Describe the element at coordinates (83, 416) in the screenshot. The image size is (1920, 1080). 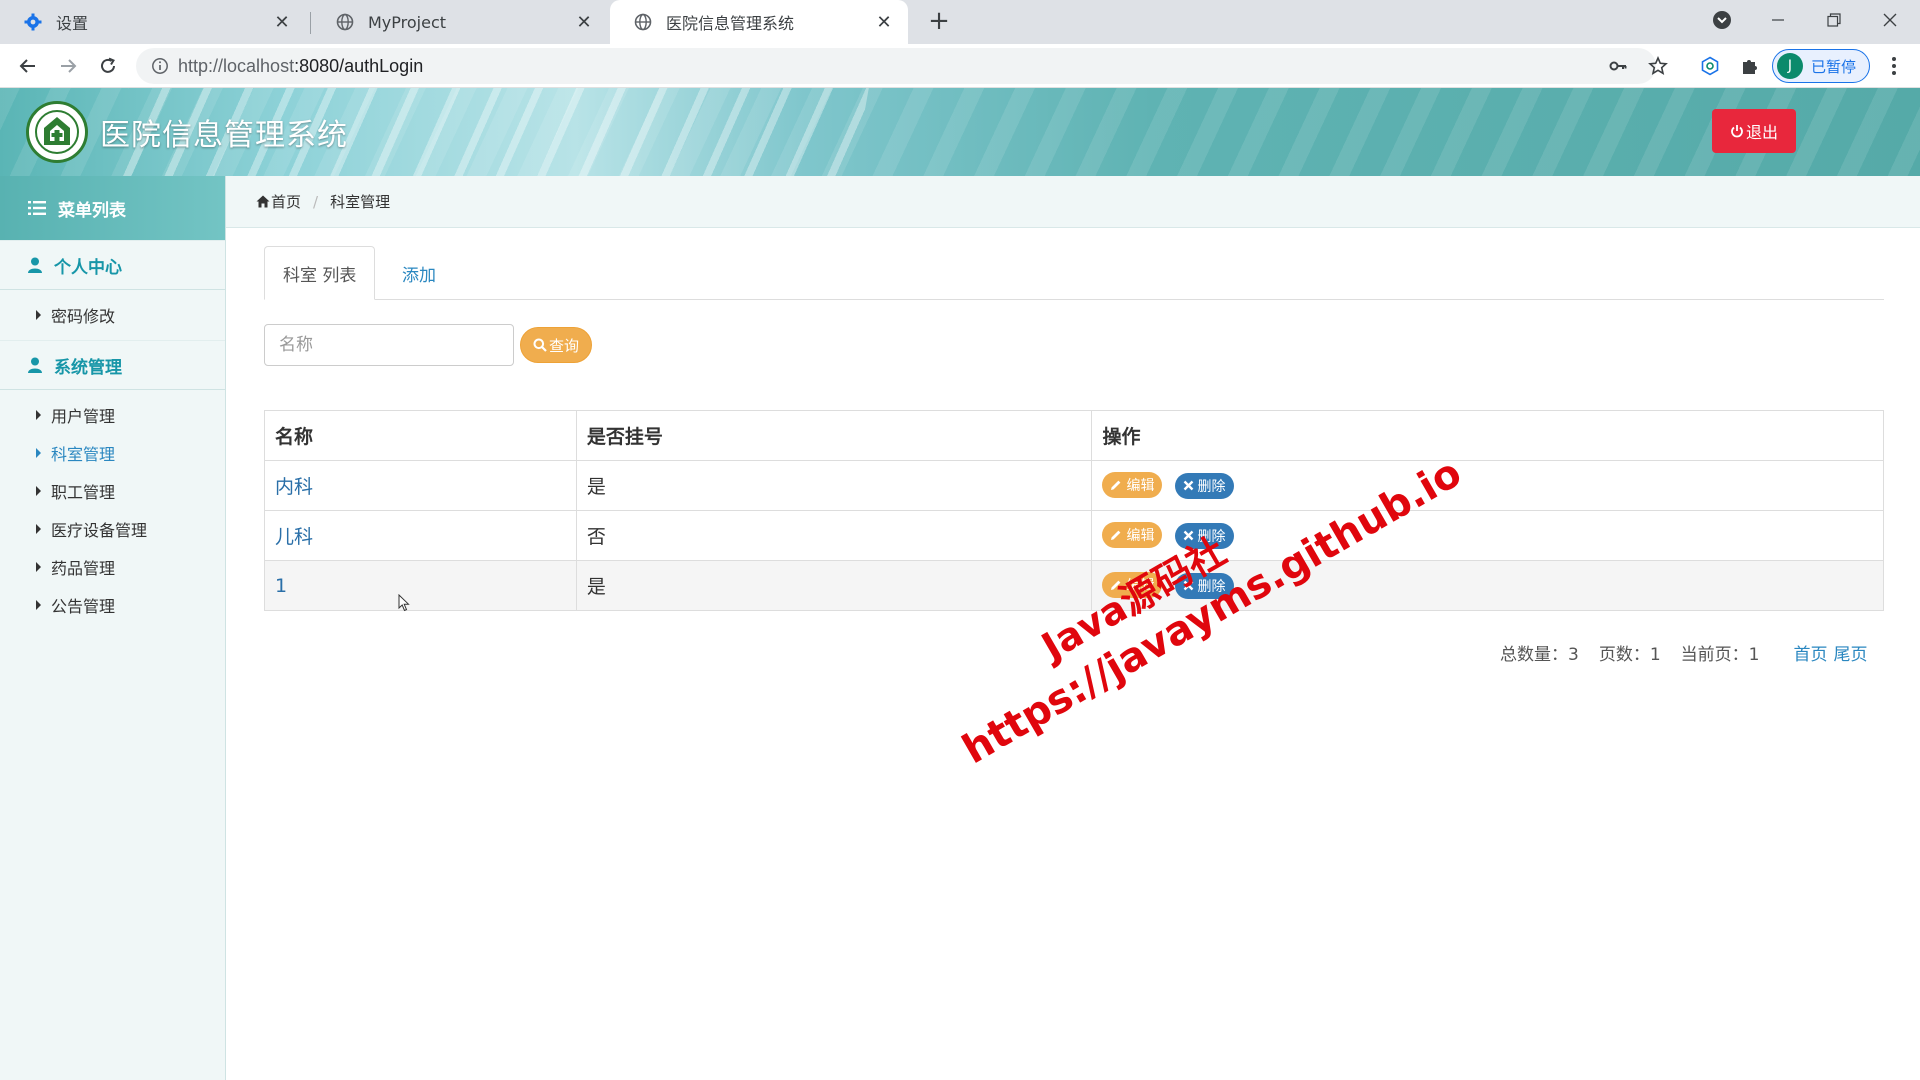
I see `sidebar-item-label: 用户管理` at that location.